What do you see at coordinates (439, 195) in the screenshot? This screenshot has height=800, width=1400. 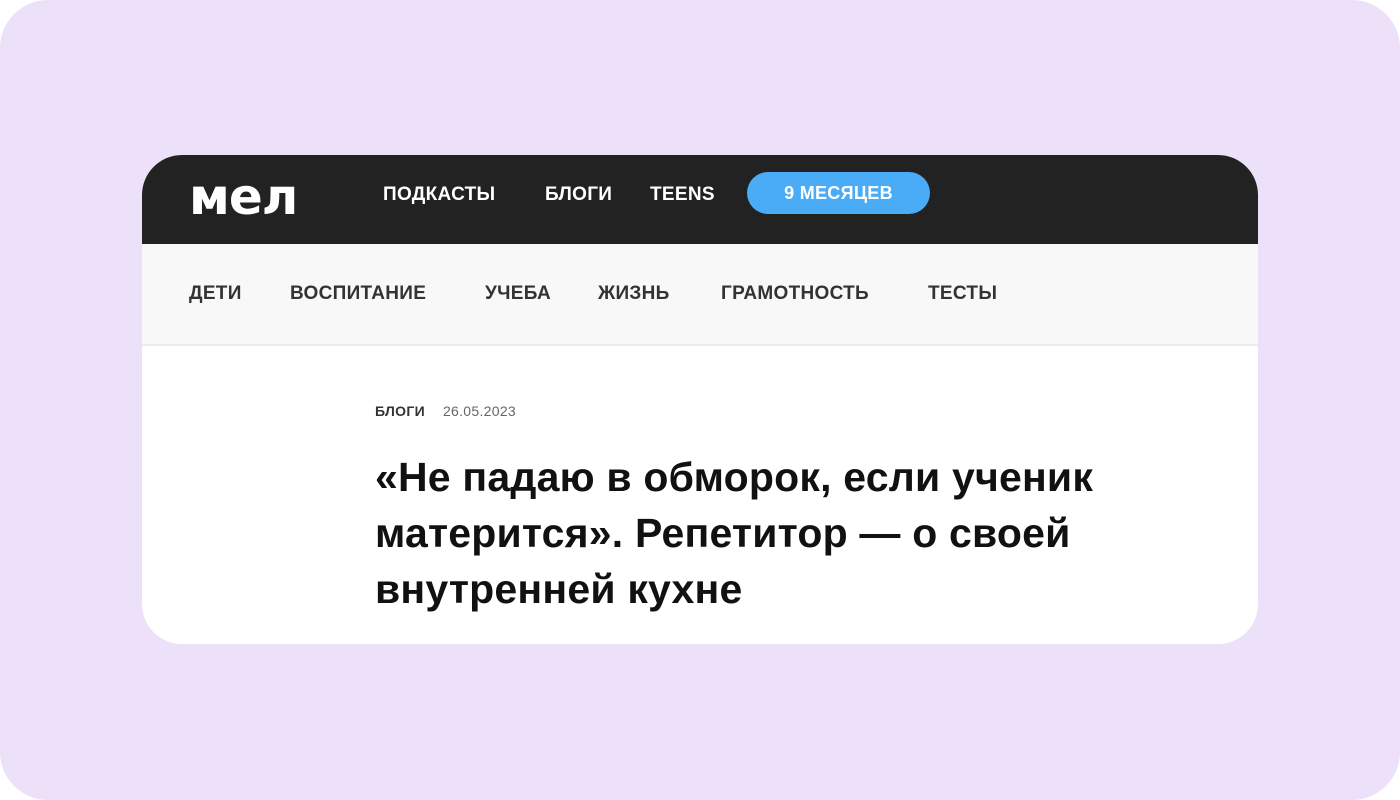 I see `nav-item-podcasts: ПОДКАСТЫ` at bounding box center [439, 195].